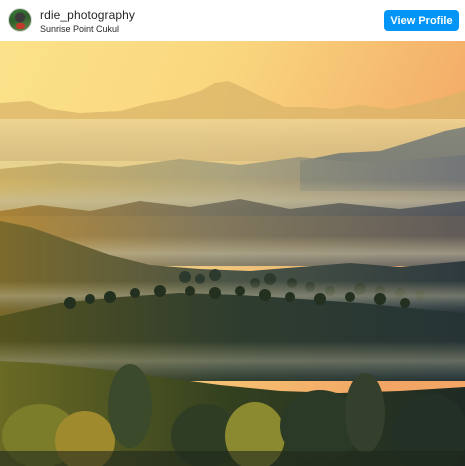 The width and height of the screenshot is (465, 466). What do you see at coordinates (20, 26) in the screenshot?
I see `avatar-detail` at bounding box center [20, 26].